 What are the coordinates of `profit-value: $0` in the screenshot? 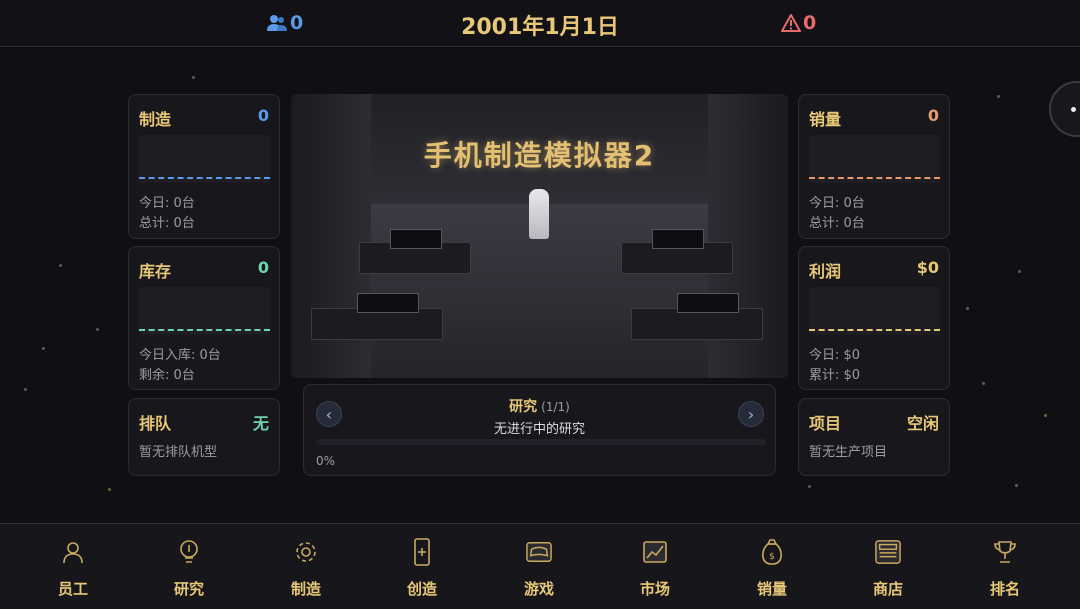 It's located at (927, 267).